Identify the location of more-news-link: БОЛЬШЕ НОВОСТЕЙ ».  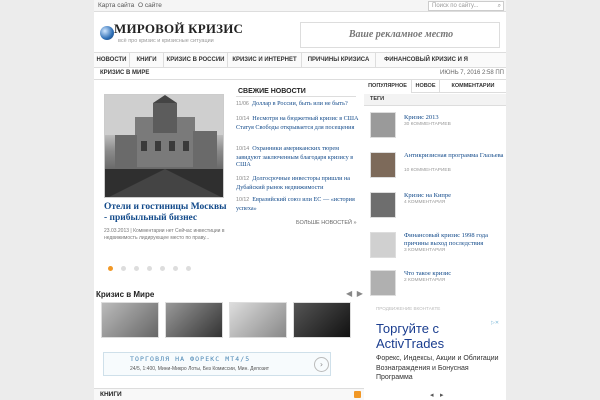
(326, 223).